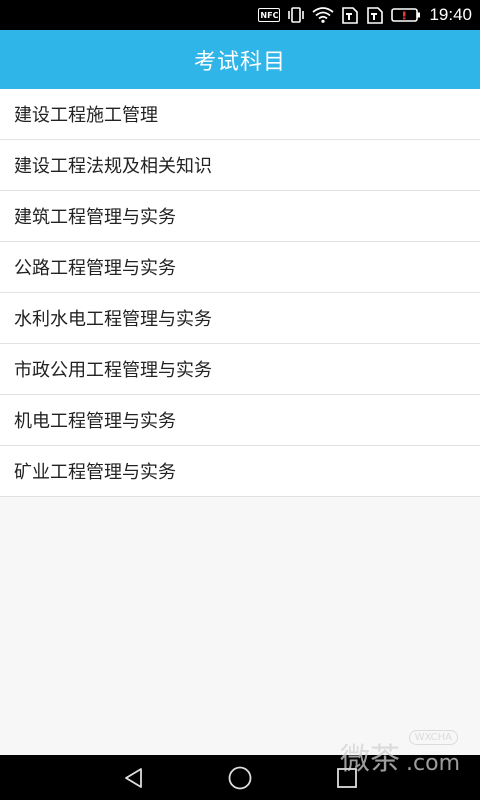 This screenshot has height=800, width=480. Describe the element at coordinates (240, 165) in the screenshot. I see `list-item-subject: 建设工程法规及相关知识` at that location.